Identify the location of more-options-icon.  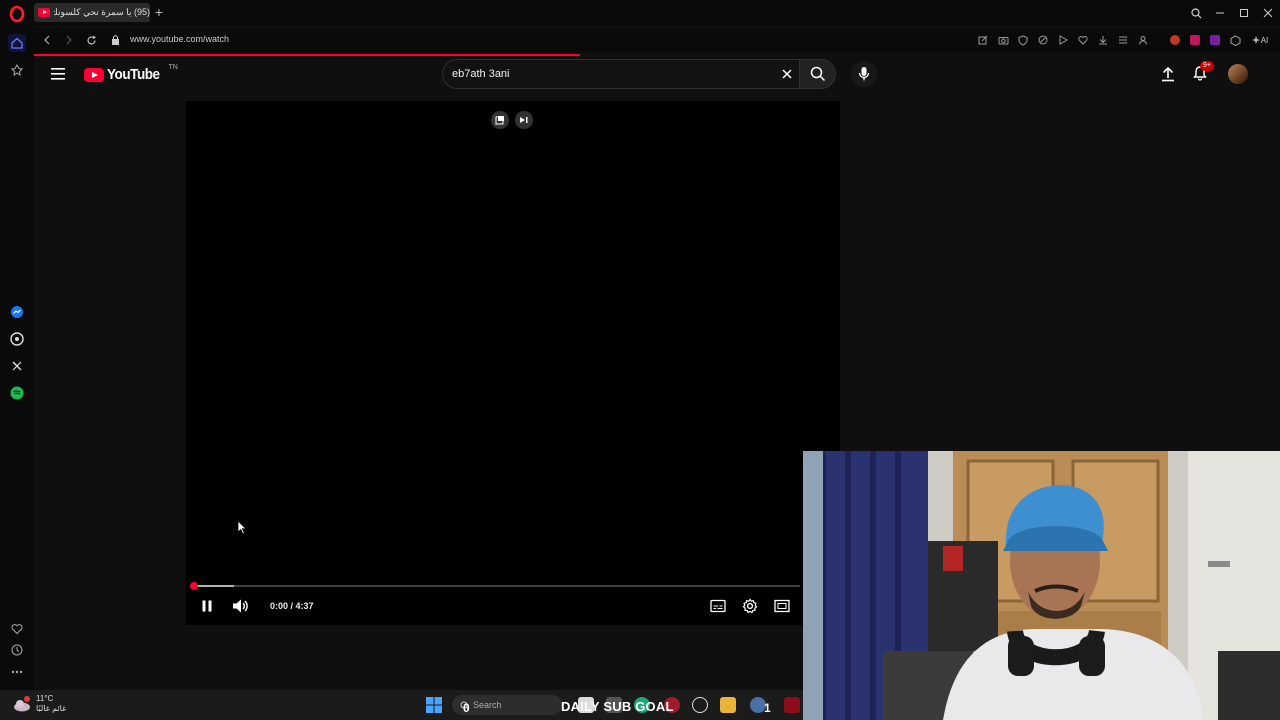
(17, 672).